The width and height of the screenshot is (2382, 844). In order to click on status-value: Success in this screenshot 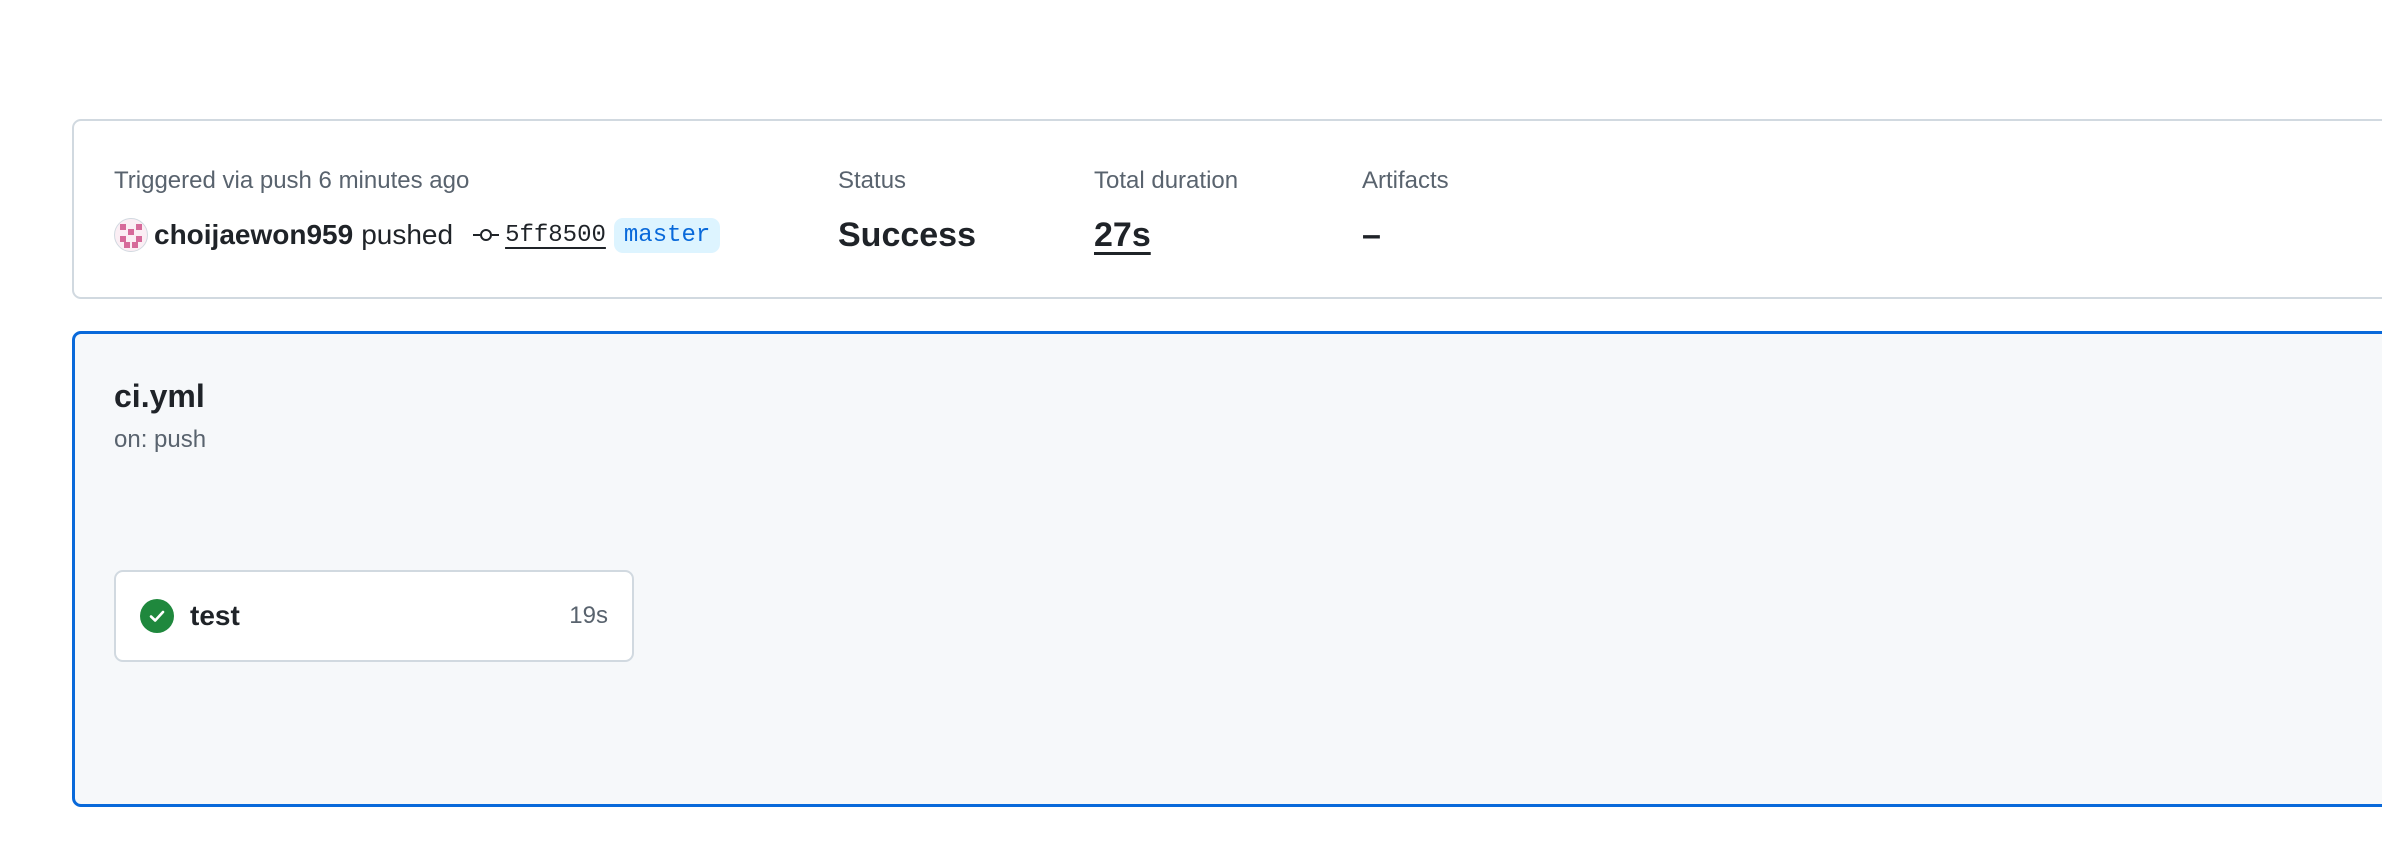, I will do `click(907, 235)`.